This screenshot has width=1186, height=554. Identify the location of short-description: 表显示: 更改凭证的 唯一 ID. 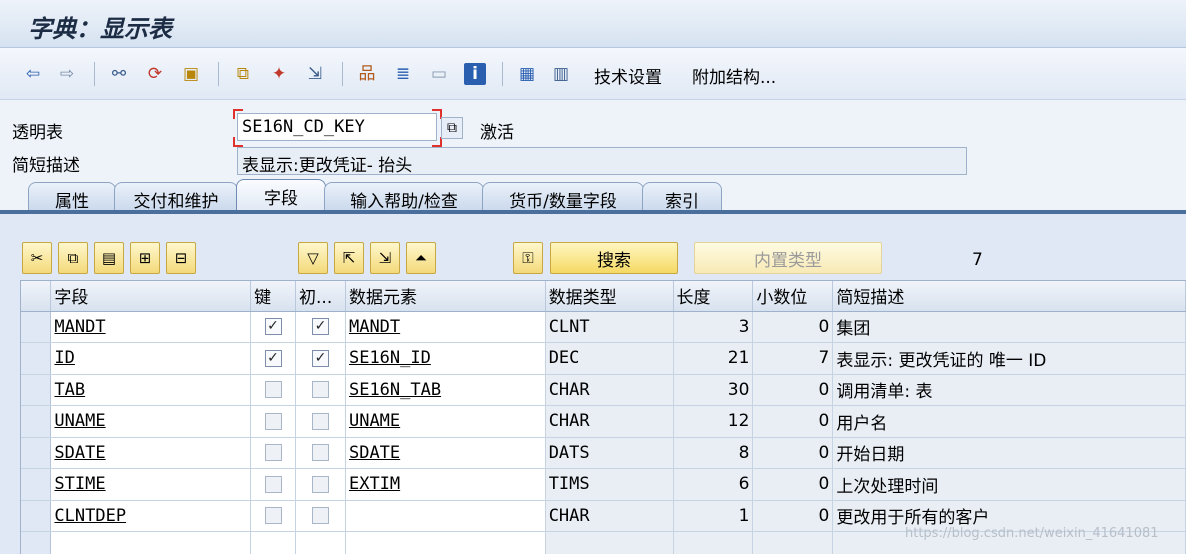
(1009, 358).